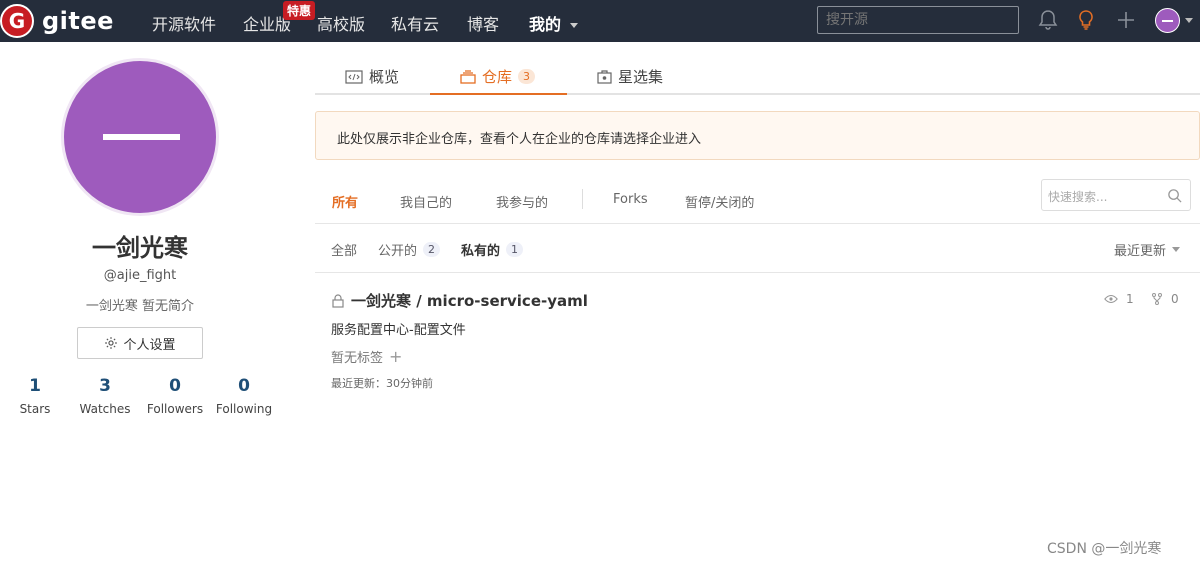 Image resolution: width=1200 pixels, height=565 pixels. What do you see at coordinates (582, 199) in the screenshot?
I see `filter-divider` at bounding box center [582, 199].